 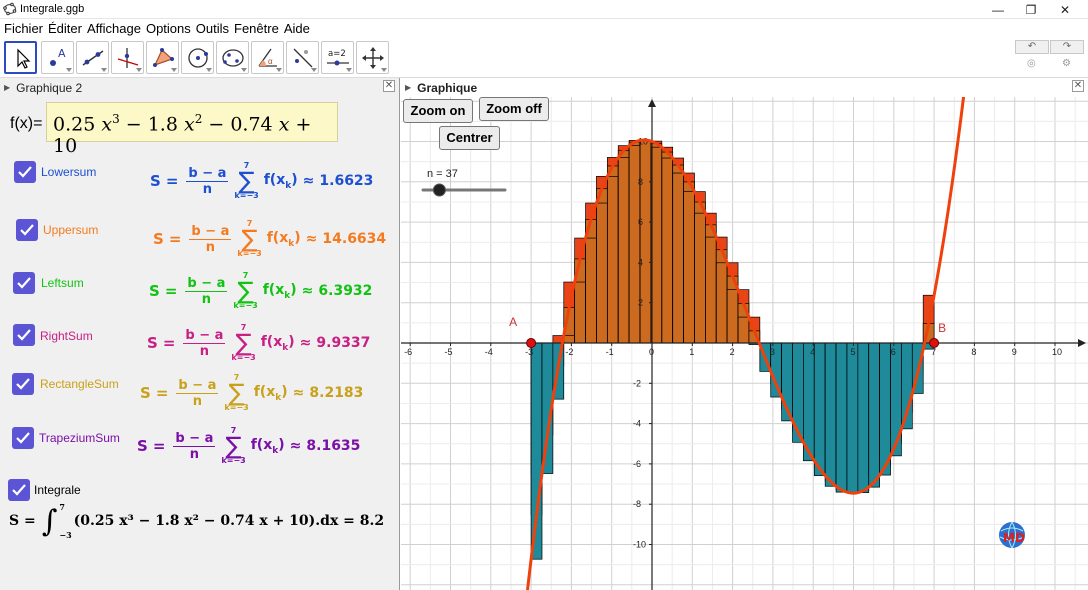 I want to click on function-label: f(x)=, so click(x=26, y=123).